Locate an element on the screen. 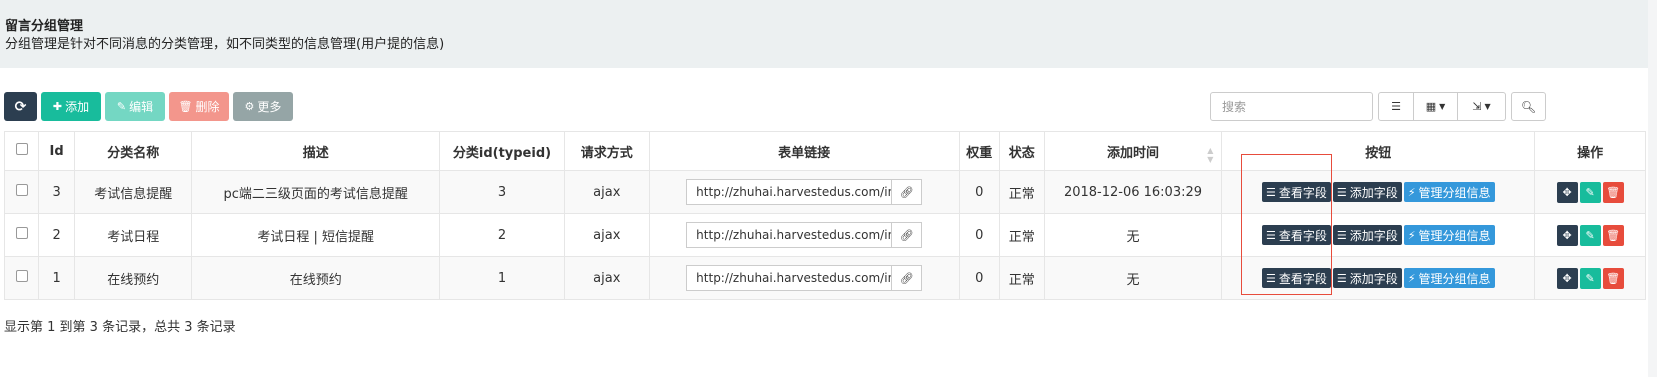 The image size is (1657, 377). edit-button: ✎ 编辑 is located at coordinates (135, 106).